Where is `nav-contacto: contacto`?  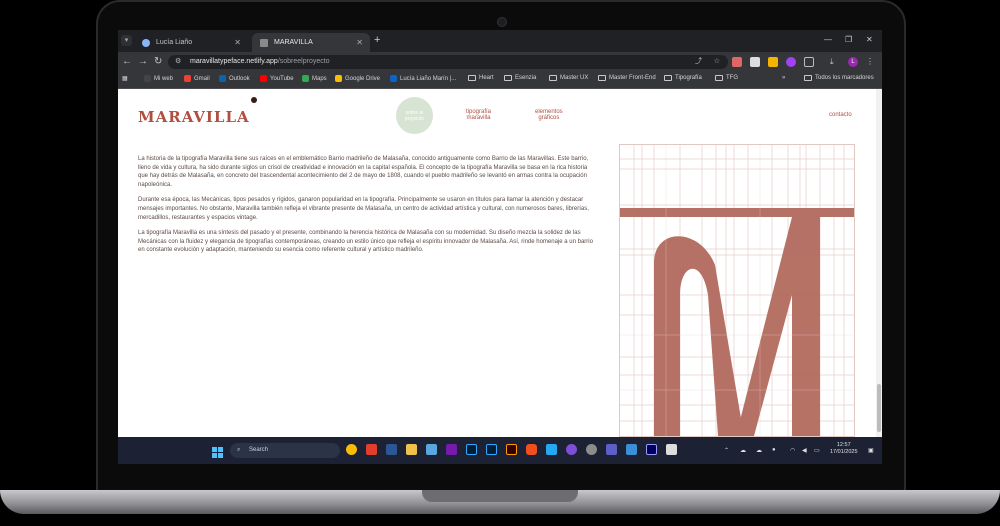 nav-contacto: contacto is located at coordinates (840, 115).